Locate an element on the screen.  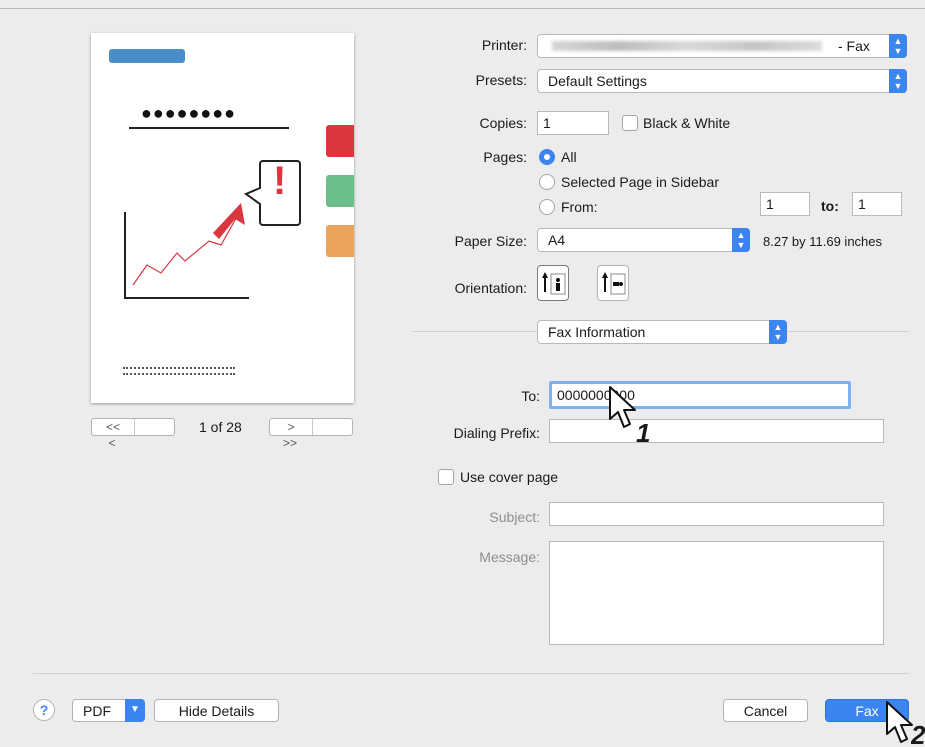
section-divider-left is located at coordinates (475, 331).